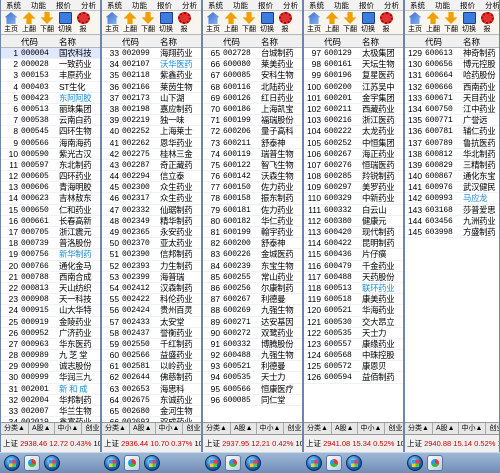  I want to click on table-row: 3 000153 丰原药业, so click(50, 76).